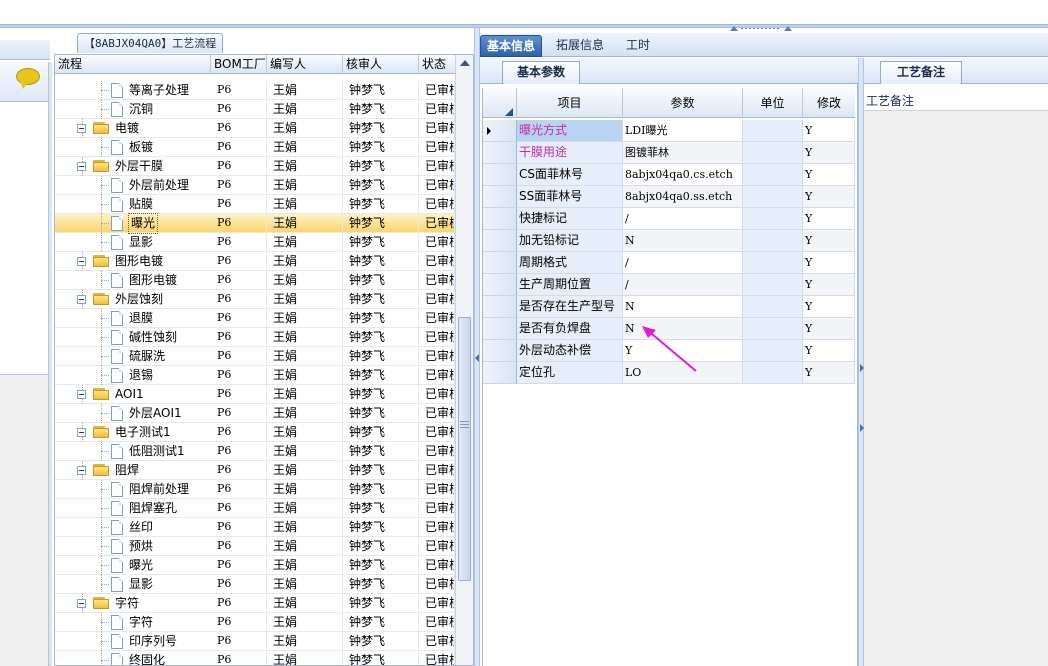 This screenshot has height=666, width=1048. I want to click on params-row: 是否存在生产型号 N Y, so click(669, 307).